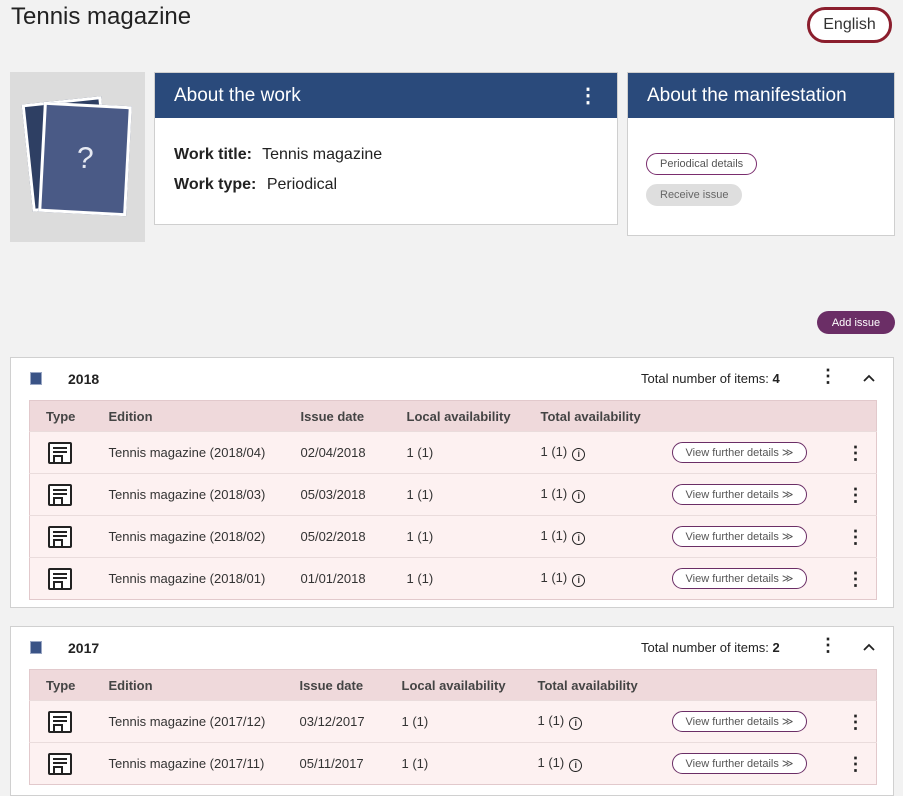 This screenshot has width=903, height=796. What do you see at coordinates (36, 647) in the screenshot?
I see `periodical-icon` at bounding box center [36, 647].